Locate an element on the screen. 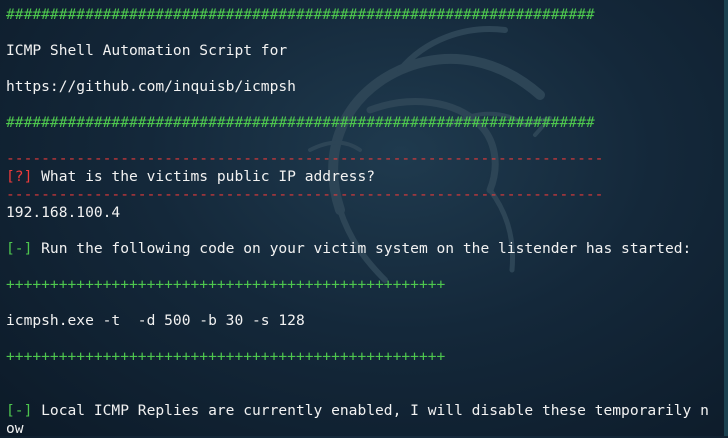 The image size is (728, 438). script-title: ICMP Shell Automation Script for is located at coordinates (147, 50).